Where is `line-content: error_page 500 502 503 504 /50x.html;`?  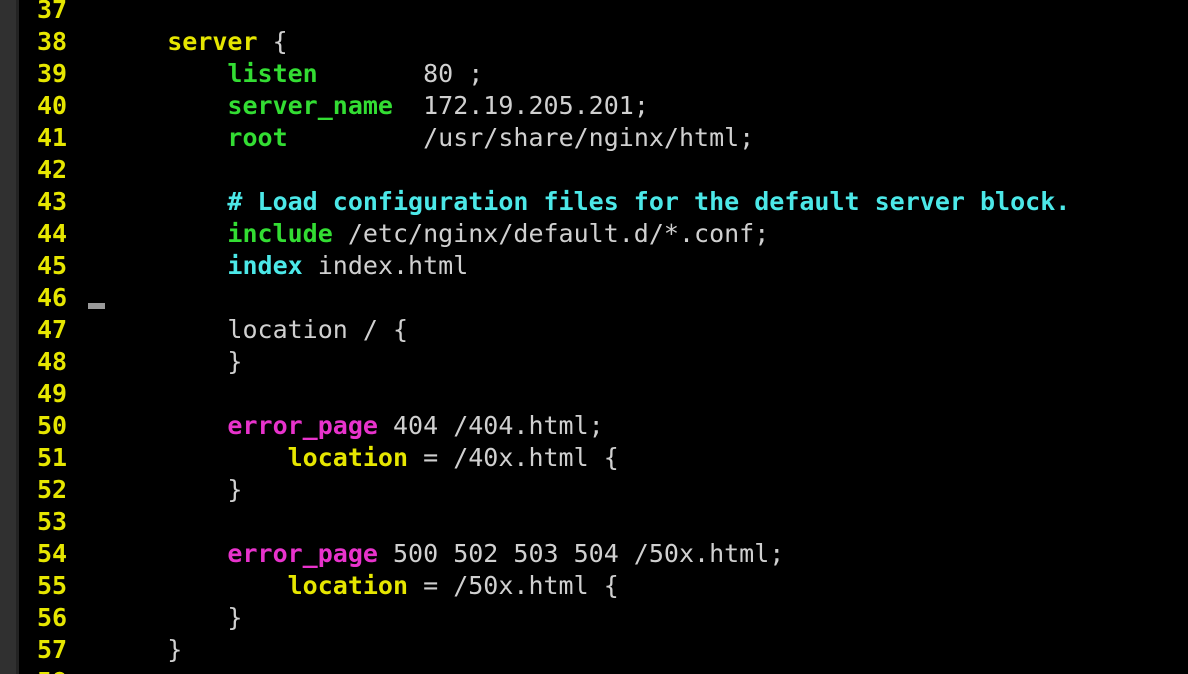 line-content: error_page 500 502 503 504 /50x.html; is located at coordinates (445, 554).